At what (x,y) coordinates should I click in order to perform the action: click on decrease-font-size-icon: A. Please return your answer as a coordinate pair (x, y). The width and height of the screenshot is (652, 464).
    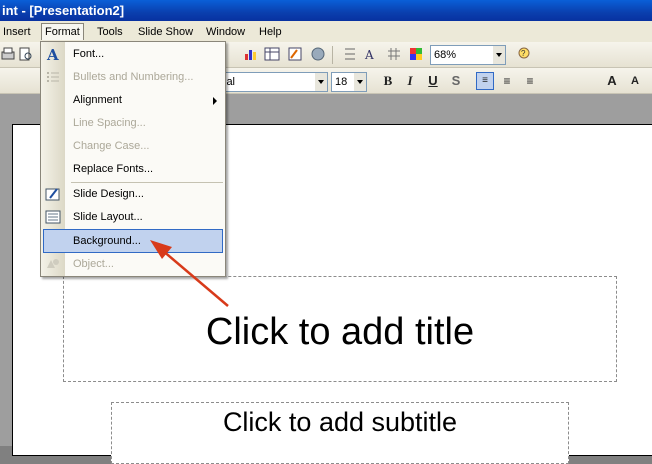
    Looking at the image, I should click on (635, 81).